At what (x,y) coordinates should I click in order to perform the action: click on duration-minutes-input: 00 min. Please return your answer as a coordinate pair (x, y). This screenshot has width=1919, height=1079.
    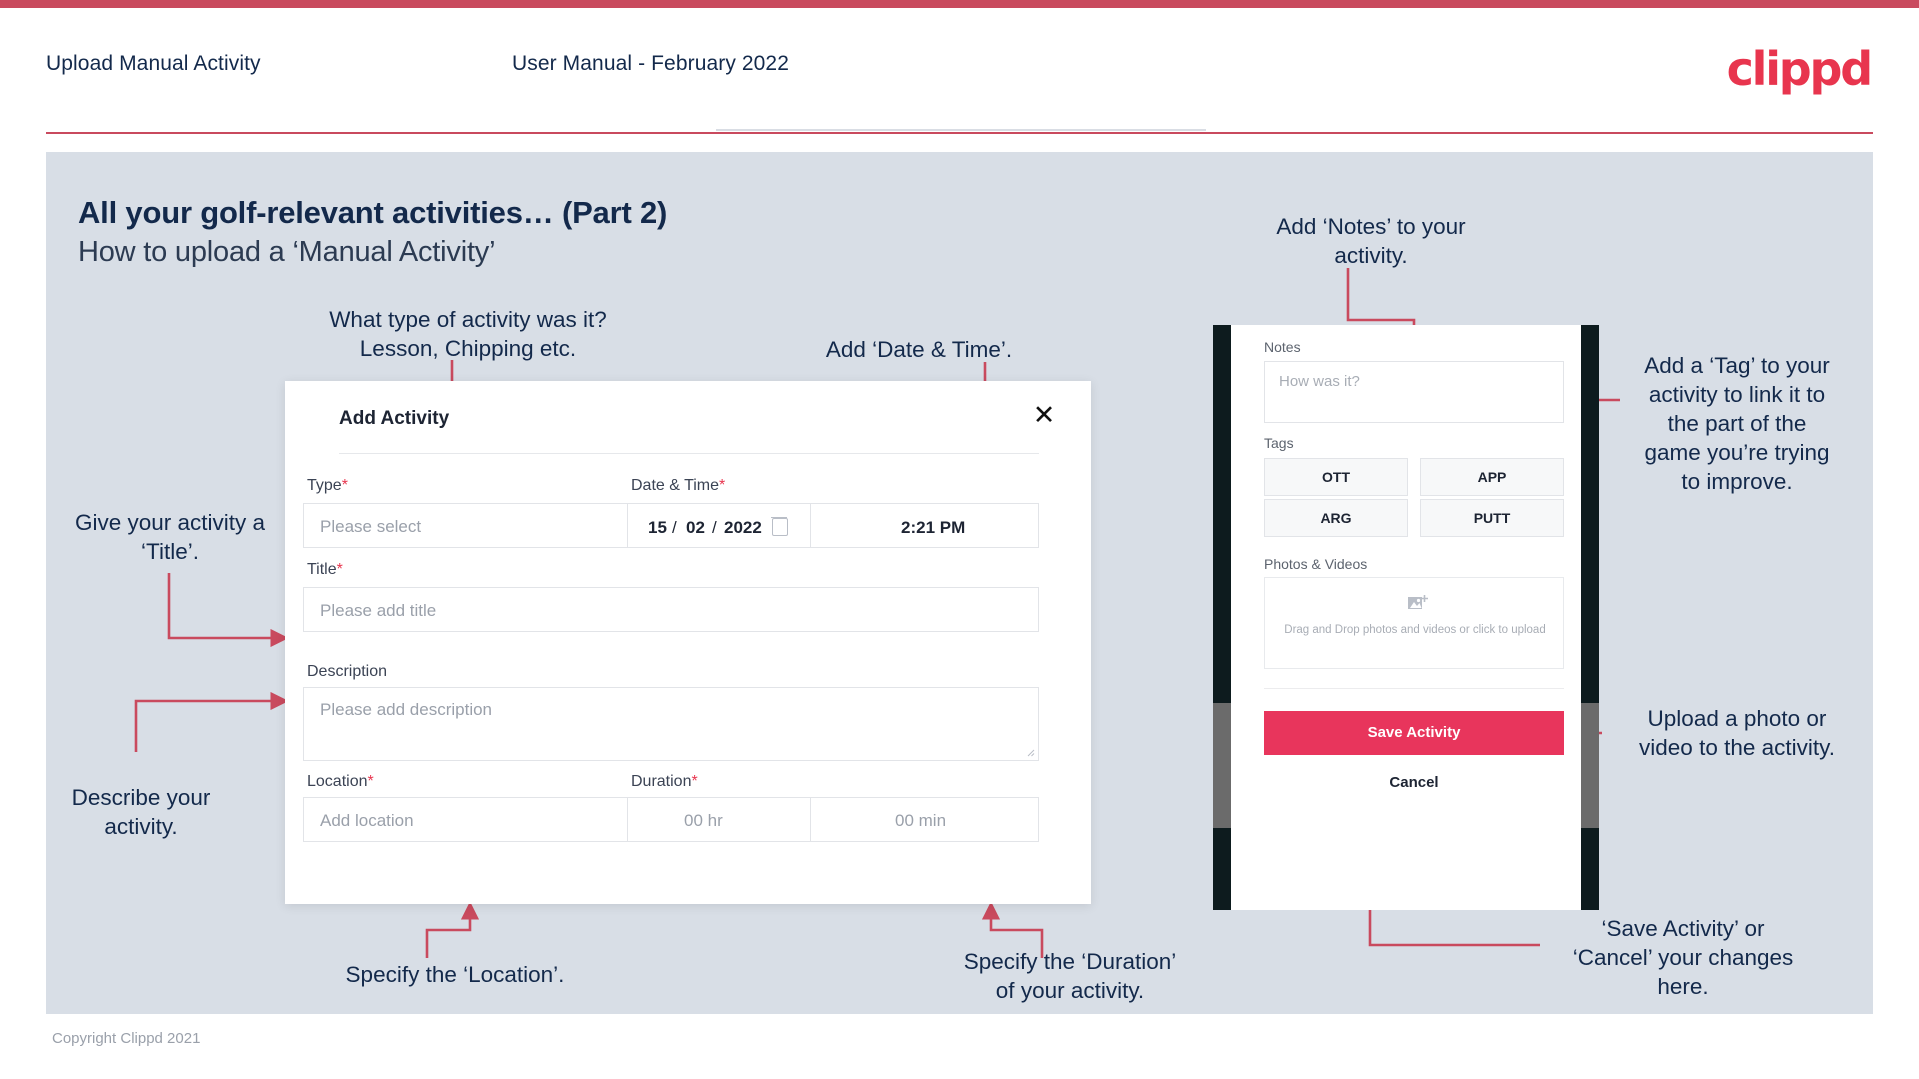
    Looking at the image, I should click on (925, 819).